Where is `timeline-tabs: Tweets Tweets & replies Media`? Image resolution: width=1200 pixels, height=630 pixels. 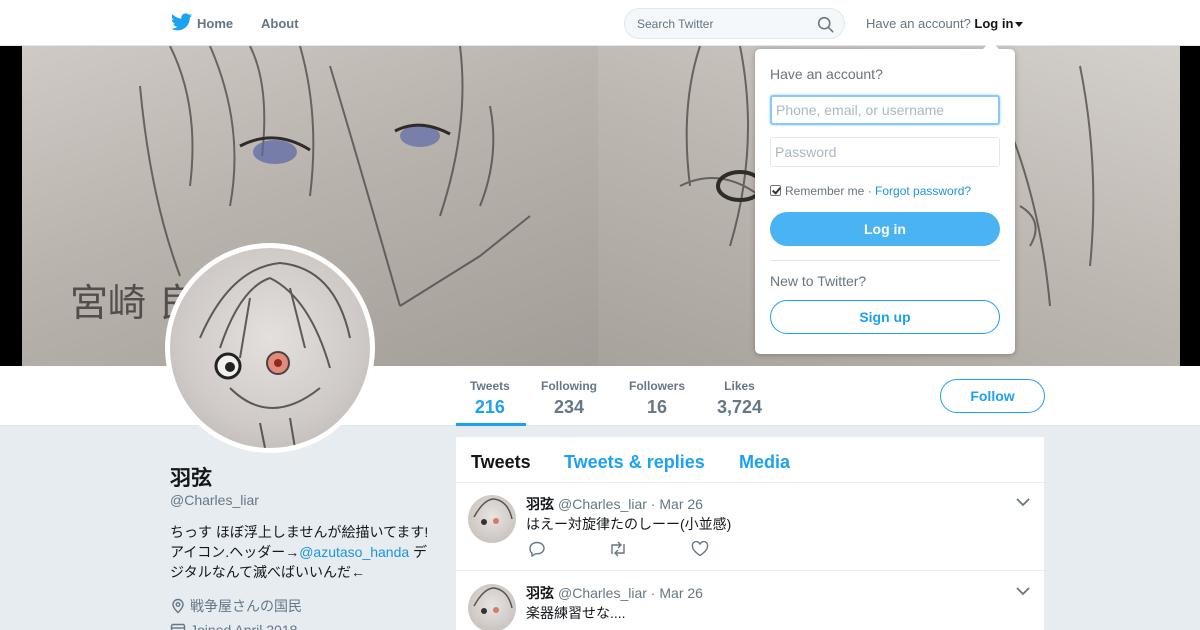
timeline-tabs: Tweets Tweets & replies Media is located at coordinates (750, 460).